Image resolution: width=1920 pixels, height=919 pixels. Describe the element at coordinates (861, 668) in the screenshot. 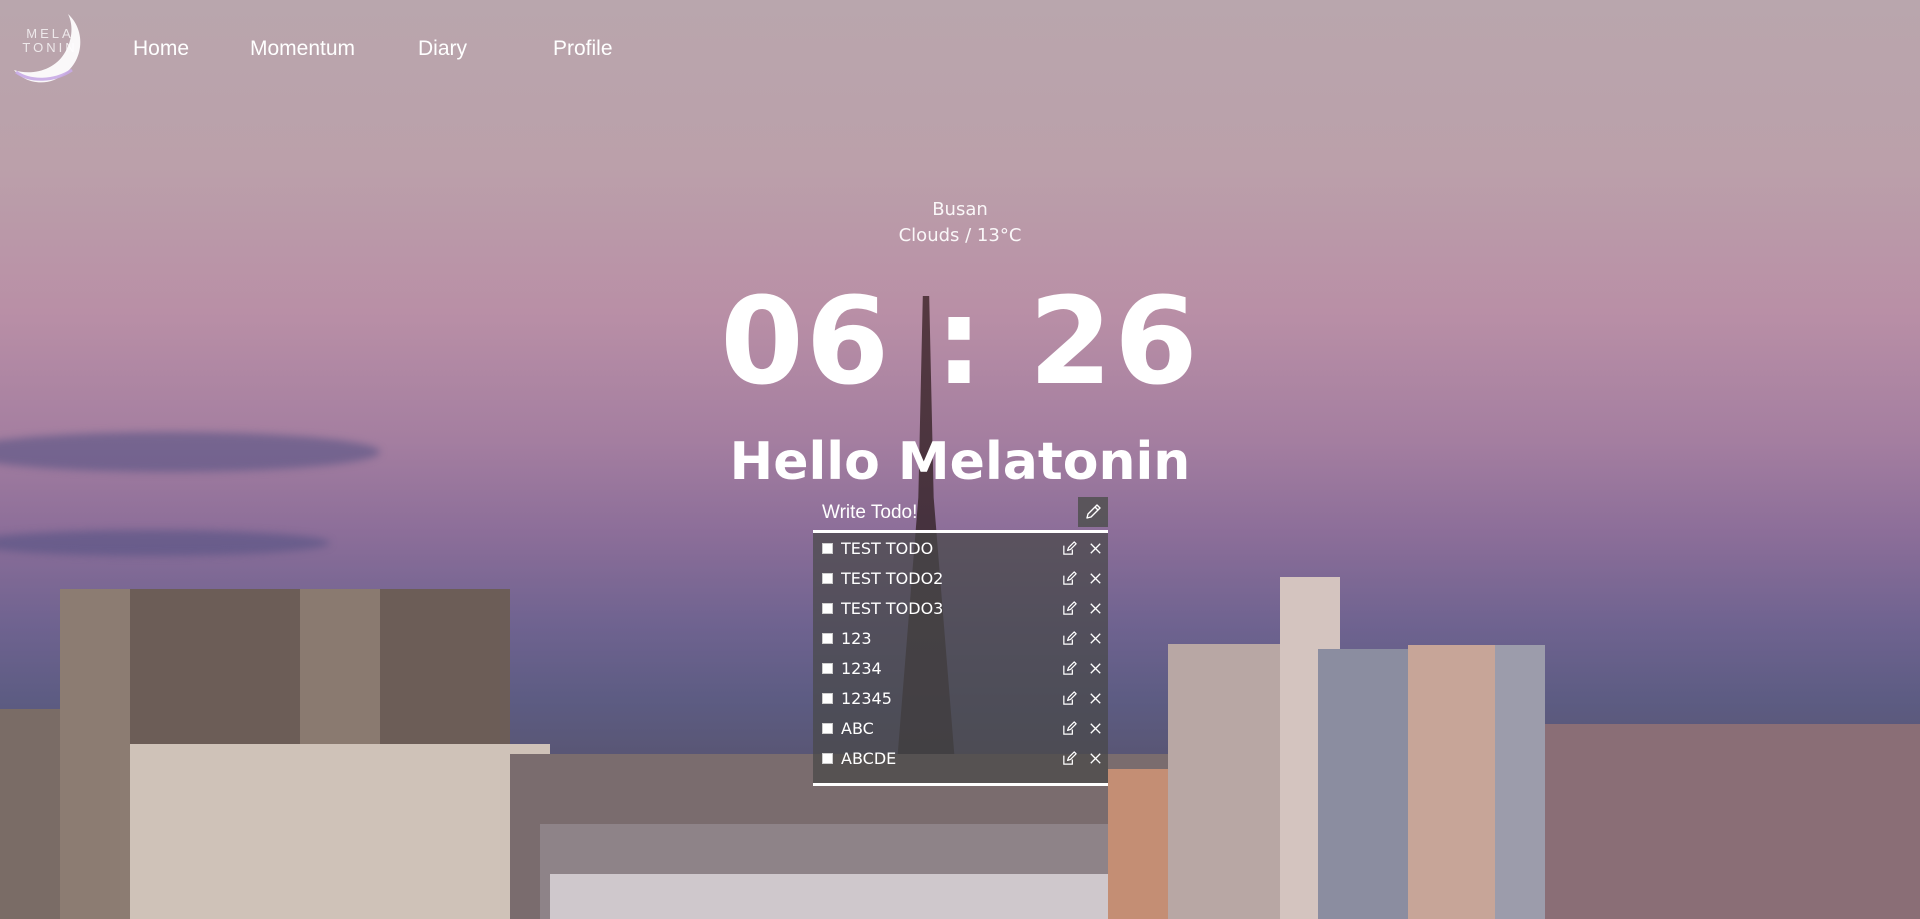

I see `todo-text: 1234` at that location.